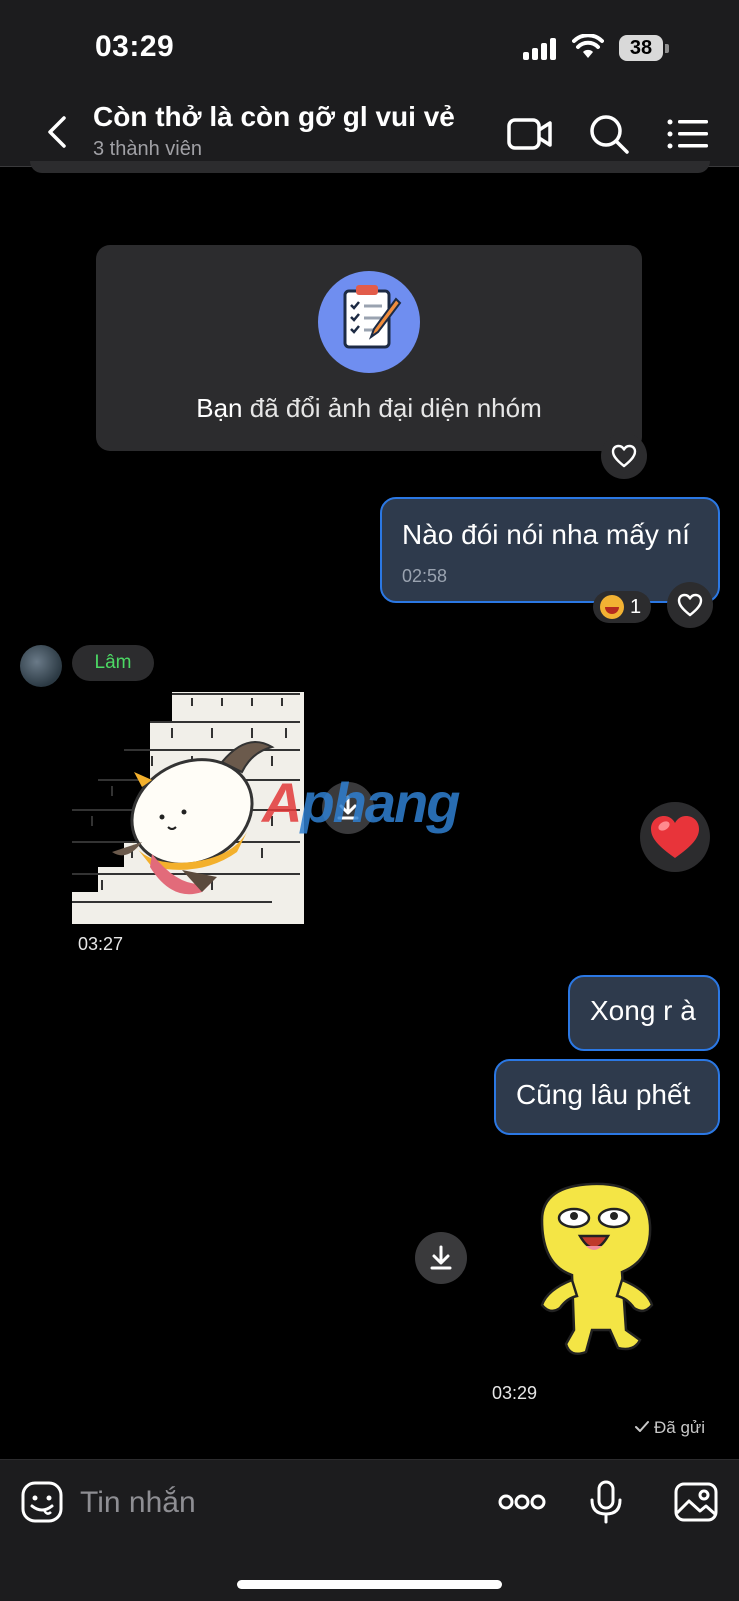  I want to click on sent-status: Đã gửi, so click(669, 1428).